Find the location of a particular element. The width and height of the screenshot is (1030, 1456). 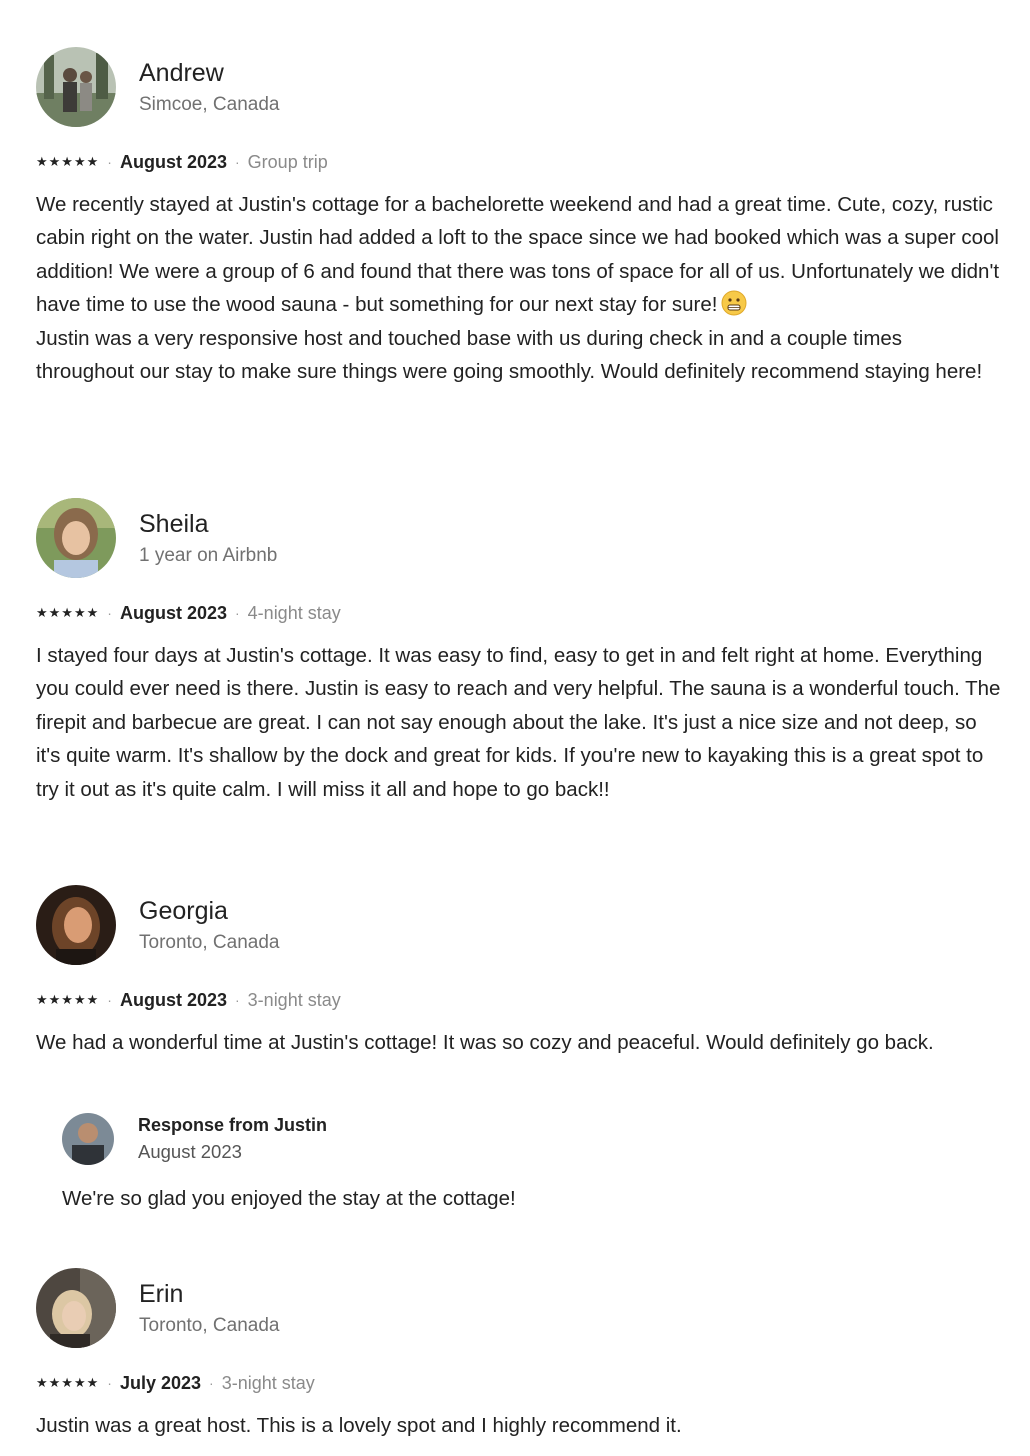

review-date: July 2023 is located at coordinates (160, 1382).